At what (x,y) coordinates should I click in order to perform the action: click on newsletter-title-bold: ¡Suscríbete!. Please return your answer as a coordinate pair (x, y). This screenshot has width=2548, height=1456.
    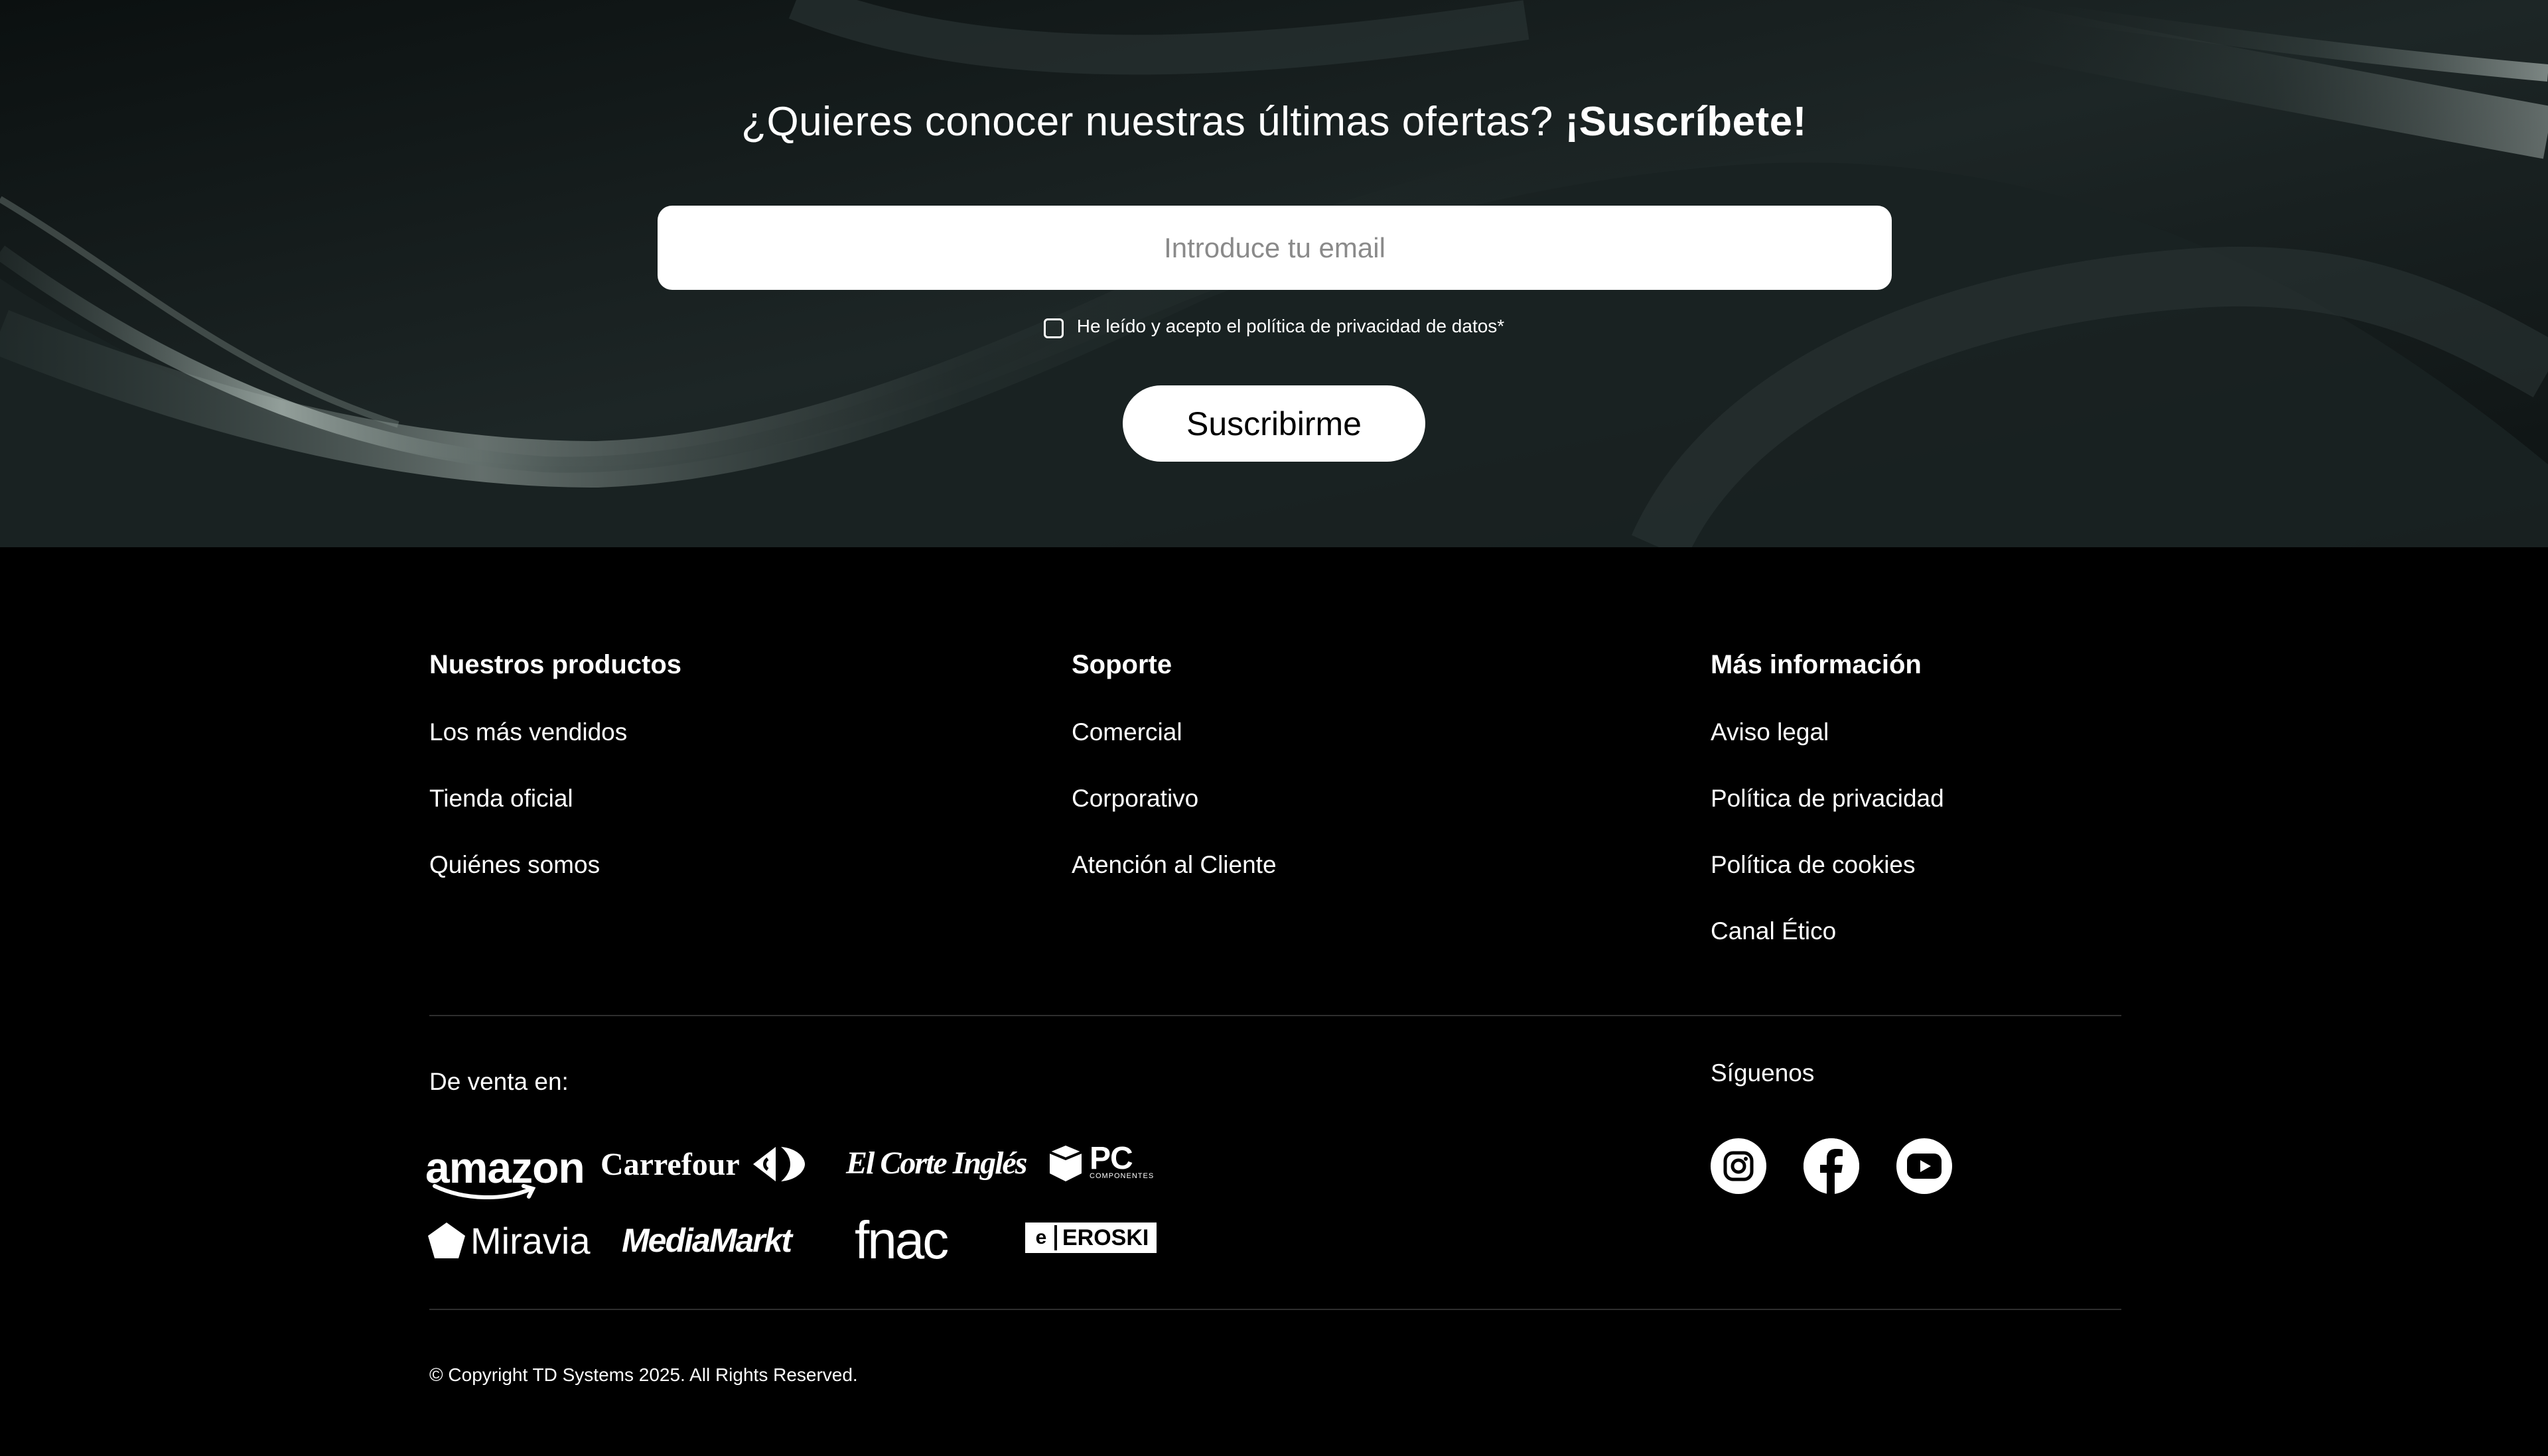
    Looking at the image, I should click on (1686, 122).